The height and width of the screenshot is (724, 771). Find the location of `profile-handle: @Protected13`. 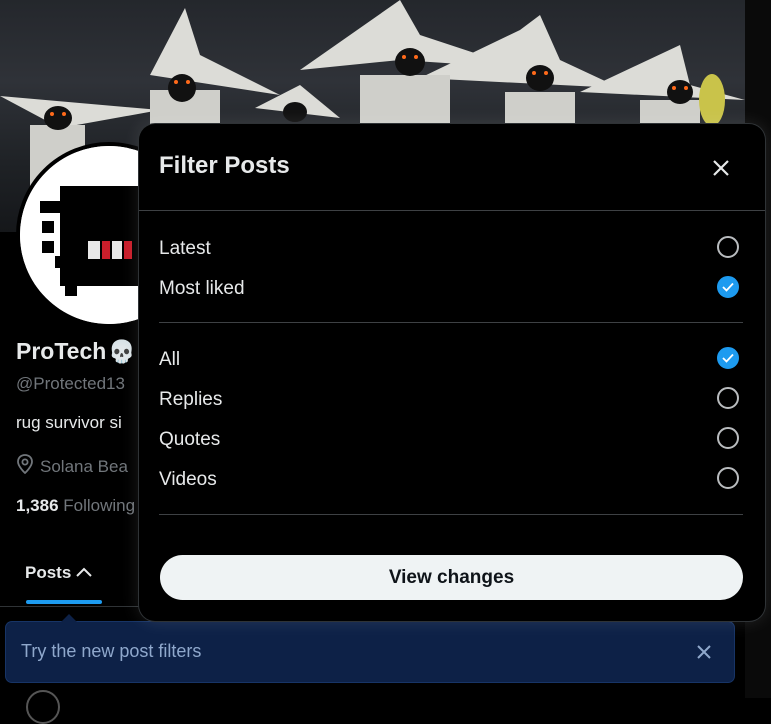

profile-handle: @Protected13 is located at coordinates (70, 383).